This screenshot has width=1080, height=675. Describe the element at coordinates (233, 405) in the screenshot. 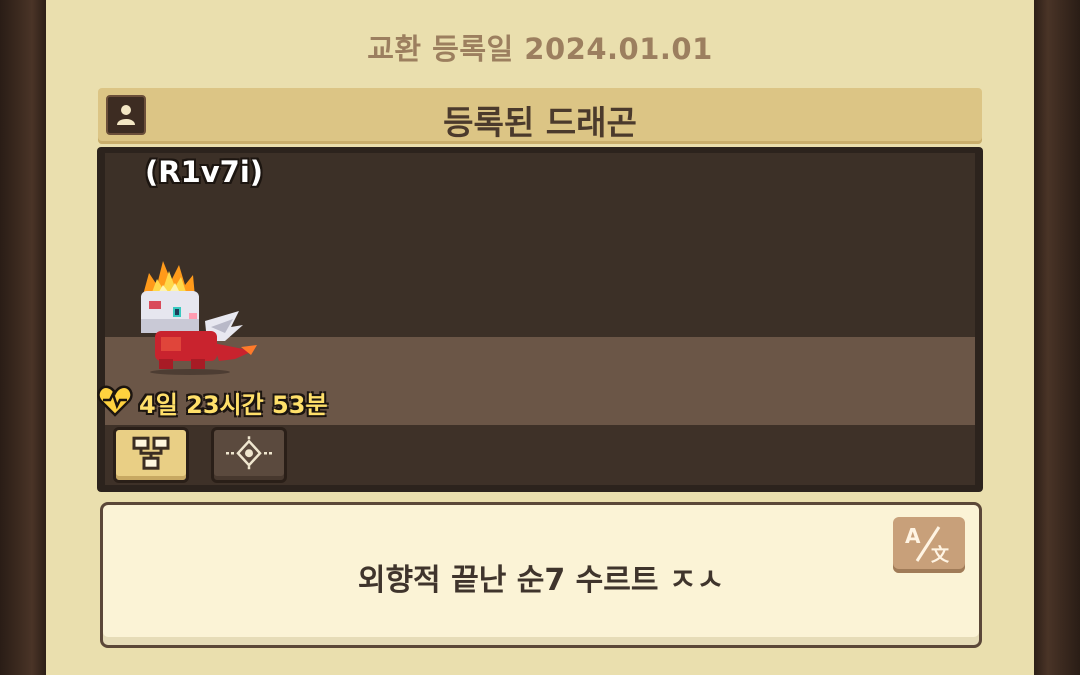

I see `timer-text: 4일 23시간 53분` at that location.